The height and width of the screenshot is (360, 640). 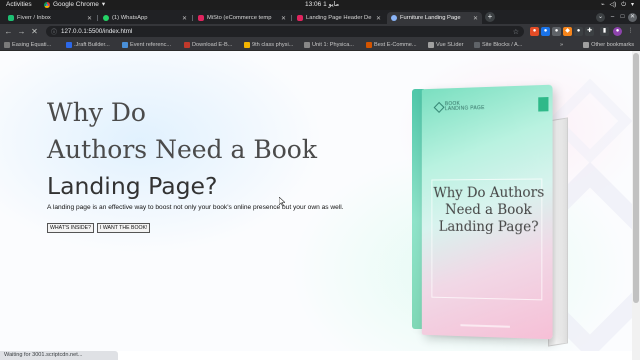 What do you see at coordinates (282, 201) in the screenshot?
I see `mouse-cursor-icon` at bounding box center [282, 201].